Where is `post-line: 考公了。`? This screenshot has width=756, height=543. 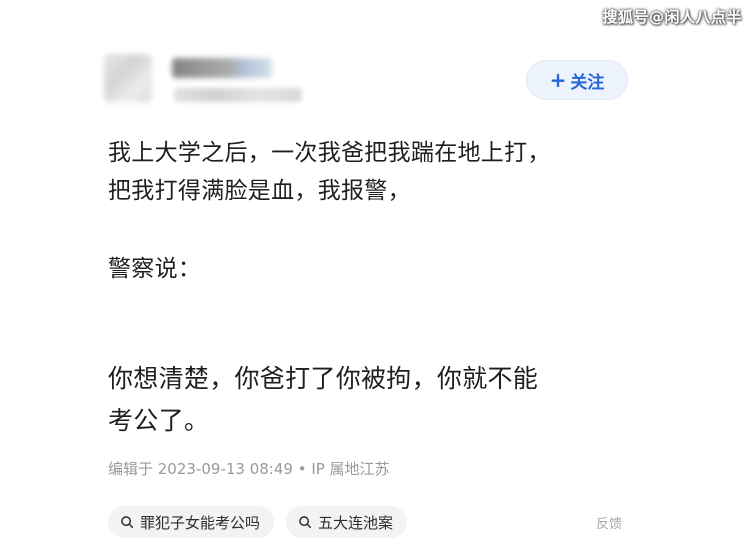 post-line: 考公了。 is located at coordinates (159, 420).